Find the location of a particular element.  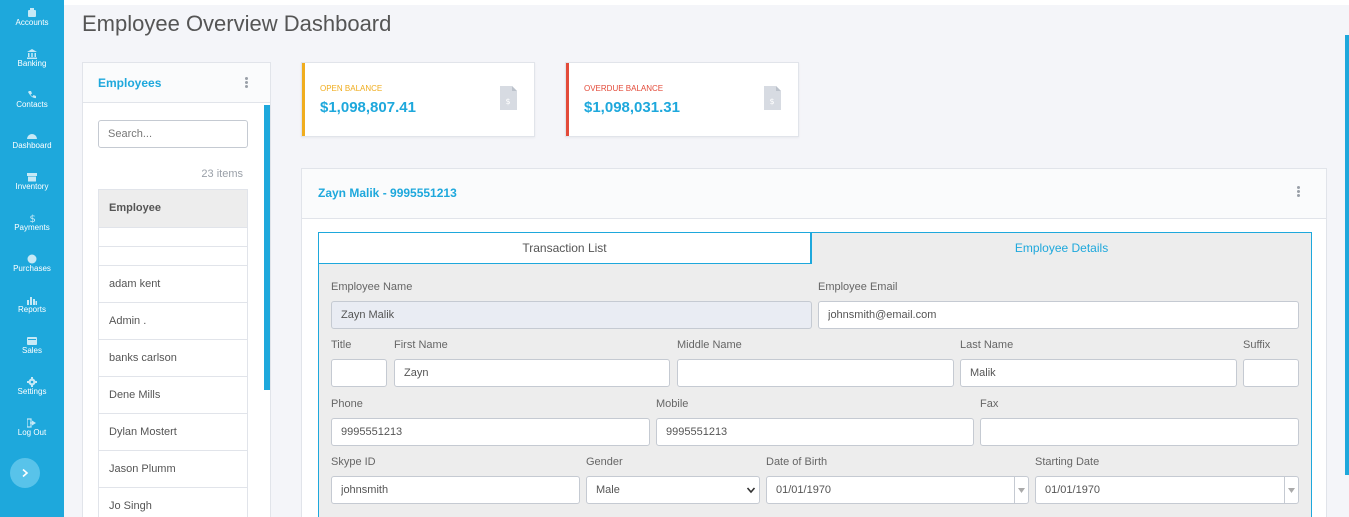

list-item: Admin . is located at coordinates (173, 321).